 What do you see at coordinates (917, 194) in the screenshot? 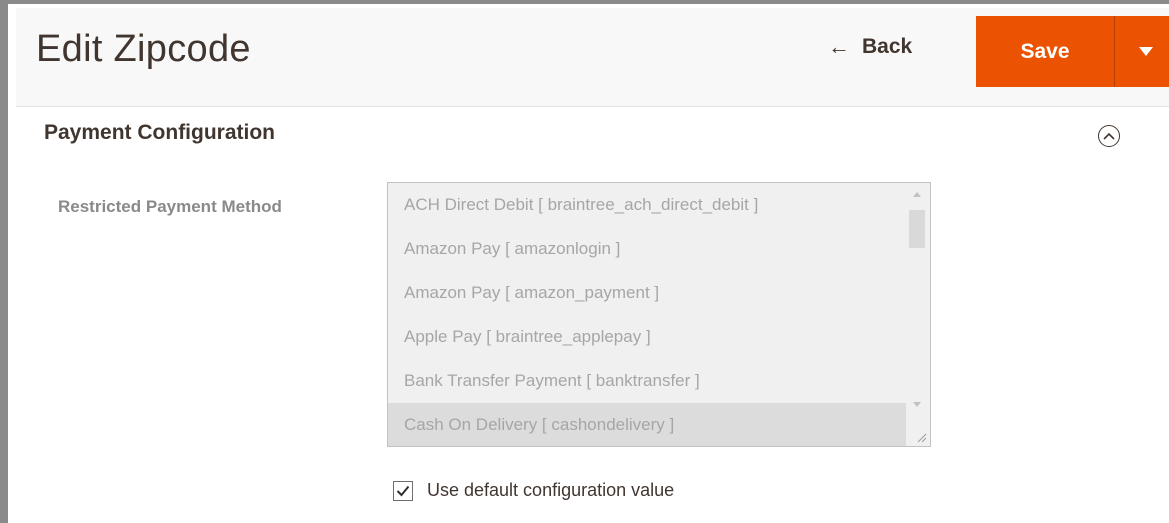
I see `scroll-up-icon` at bounding box center [917, 194].